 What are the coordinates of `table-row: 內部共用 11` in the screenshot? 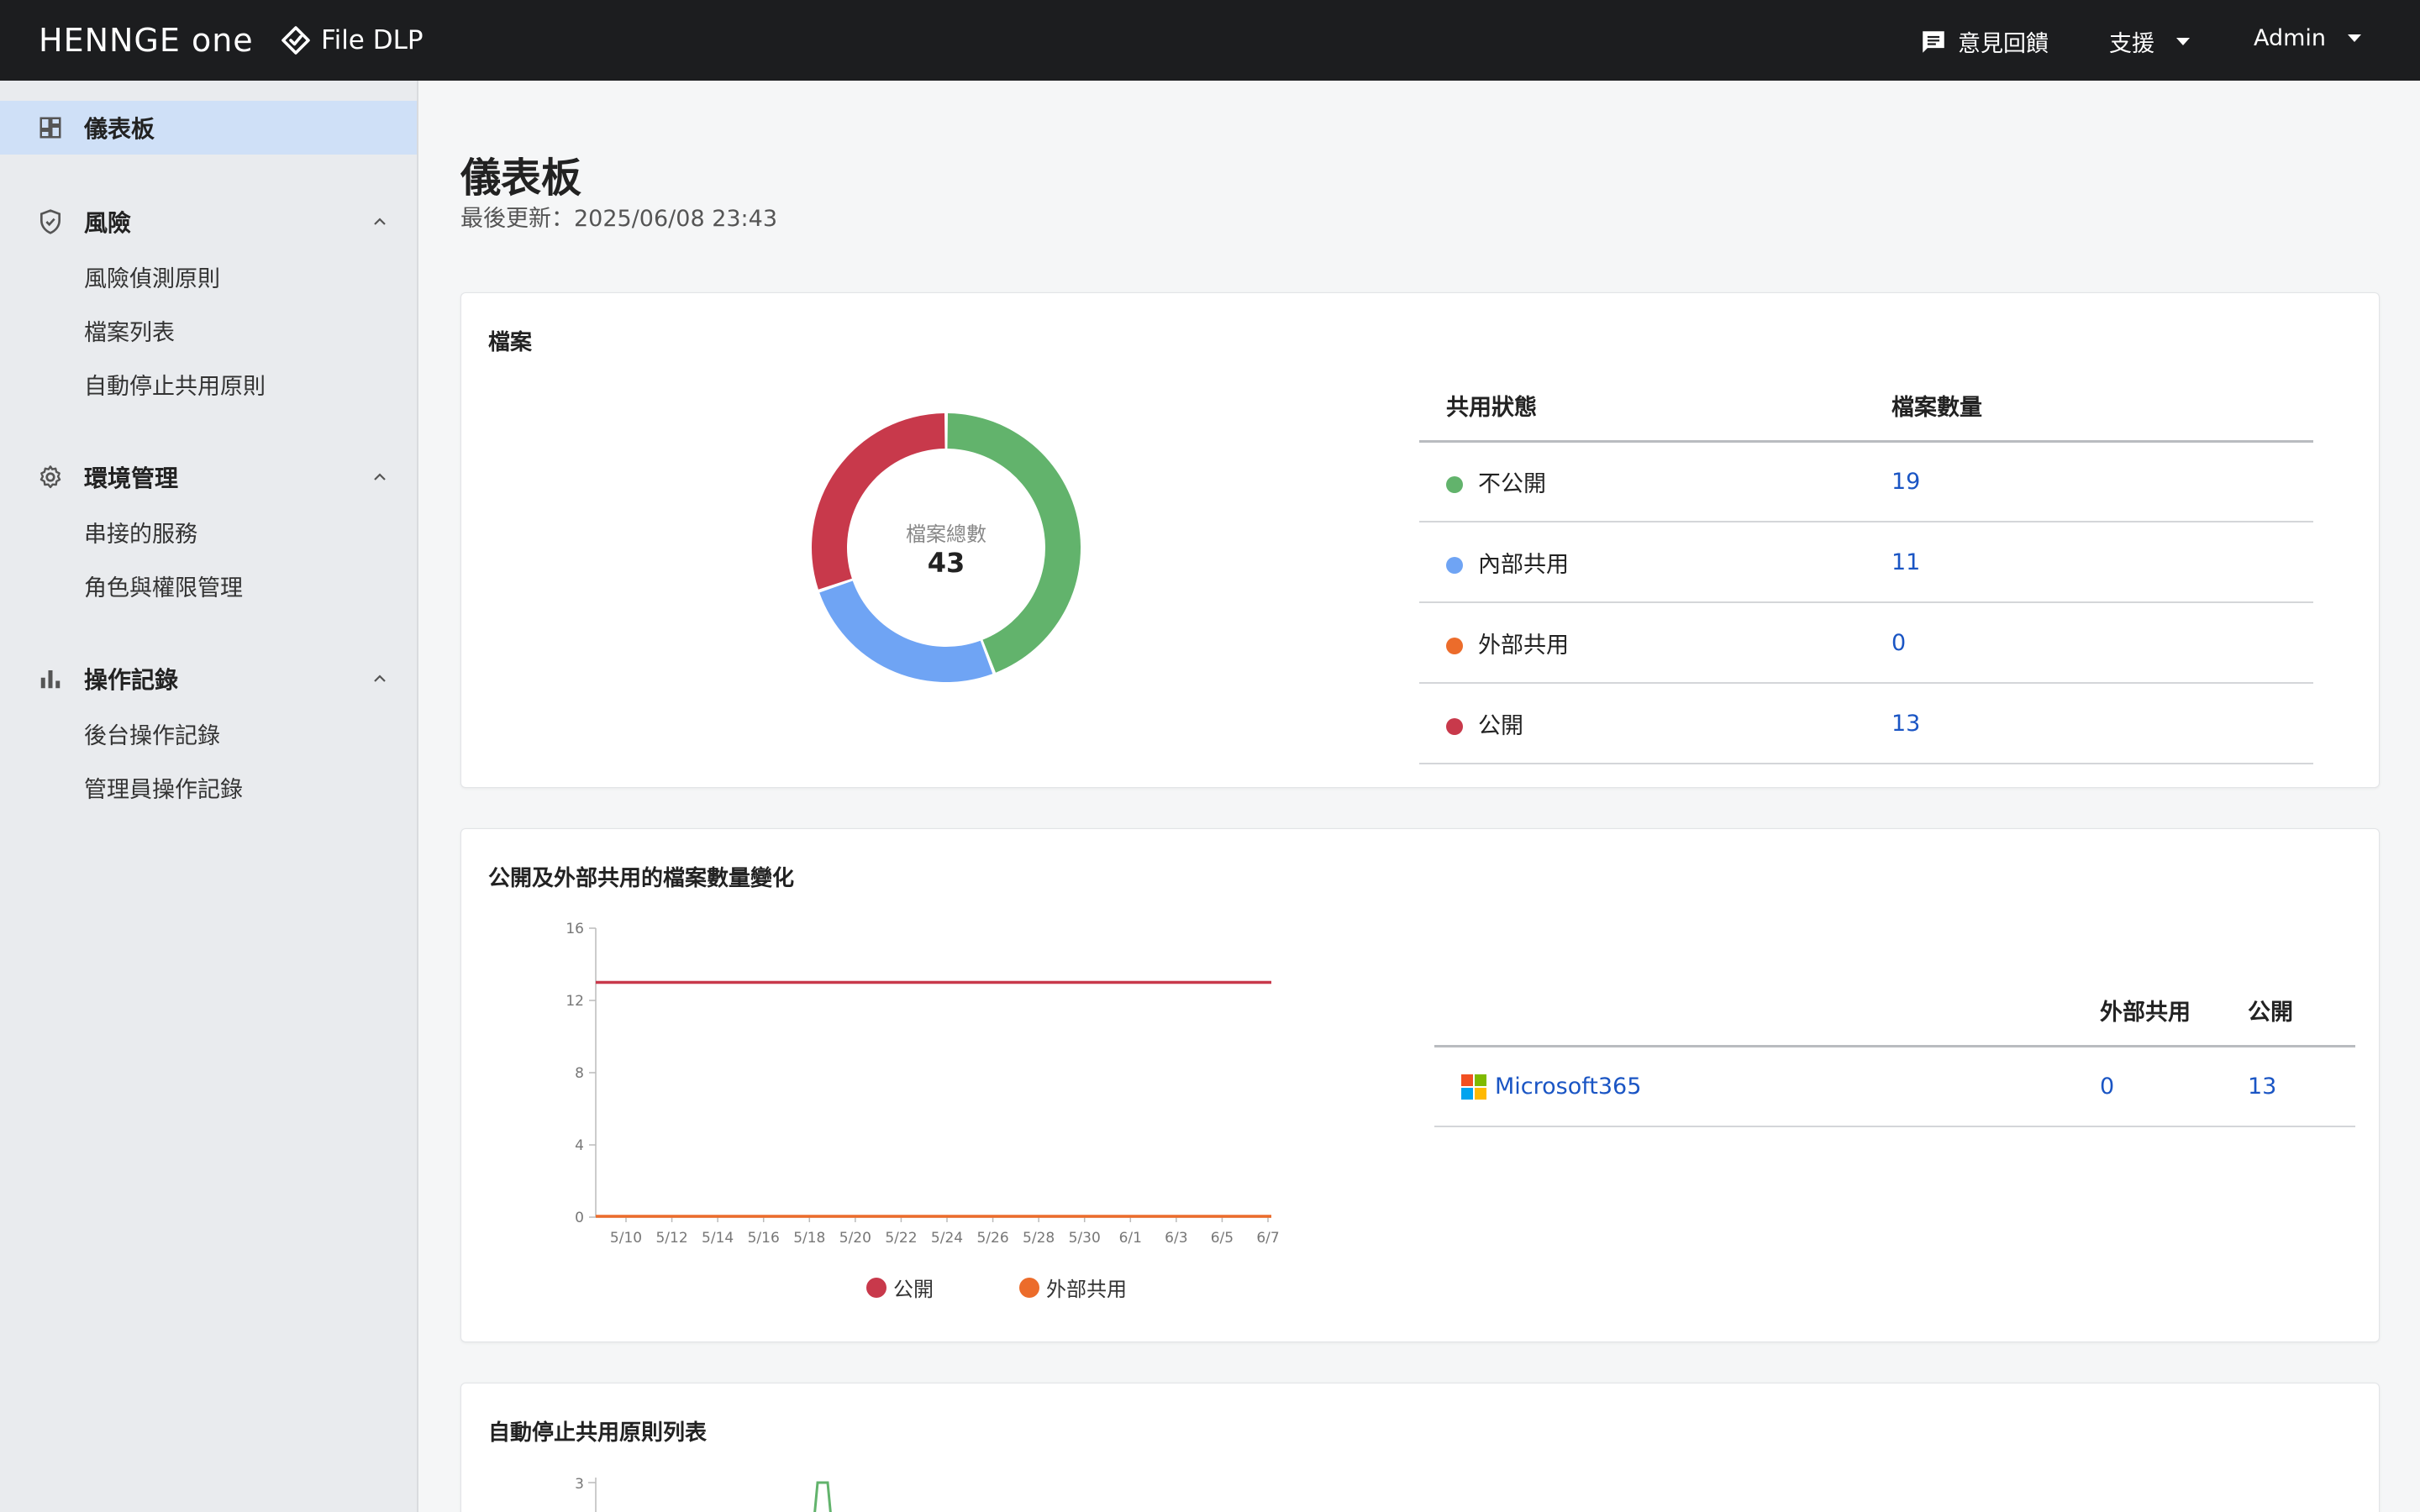 It's located at (1866, 562).